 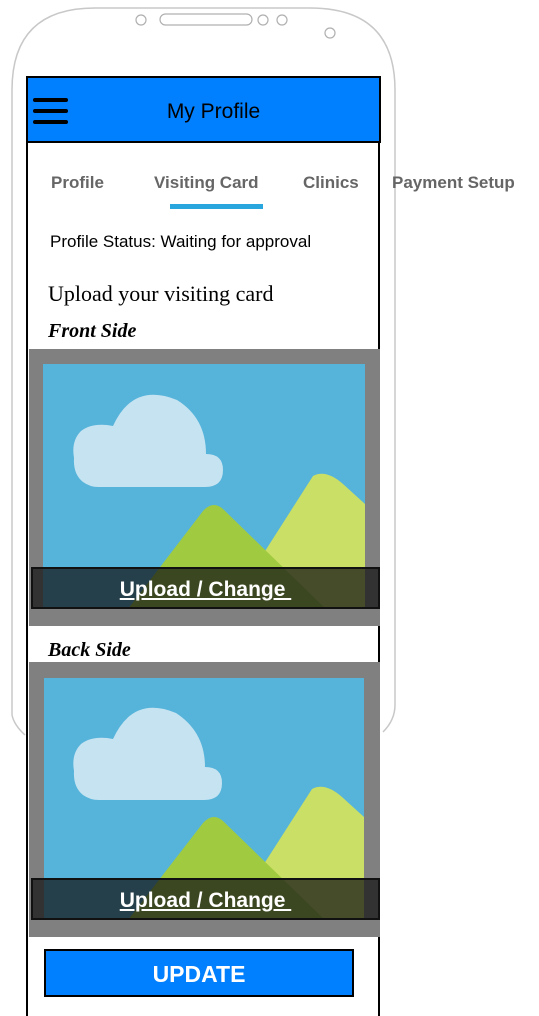 I want to click on front-upload-change-button: Upload / Change, so click(x=205, y=588).